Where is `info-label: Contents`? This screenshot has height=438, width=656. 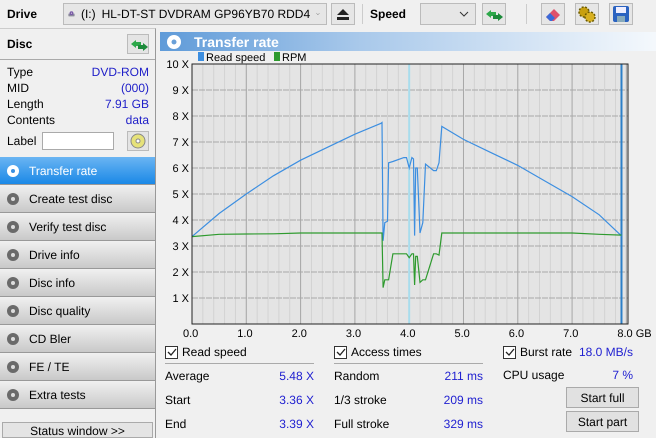 info-label: Contents is located at coordinates (31, 120).